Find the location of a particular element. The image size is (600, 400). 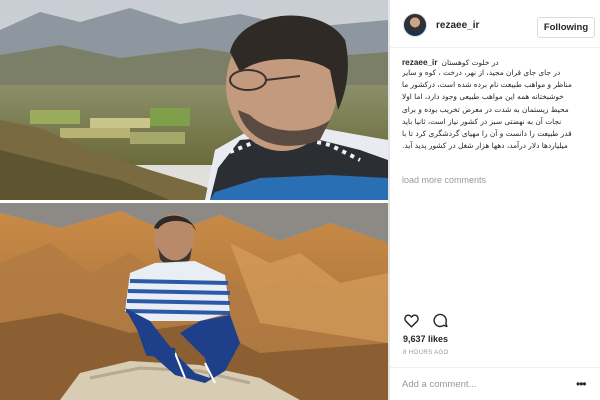

post-actions is located at coordinates (426, 320).